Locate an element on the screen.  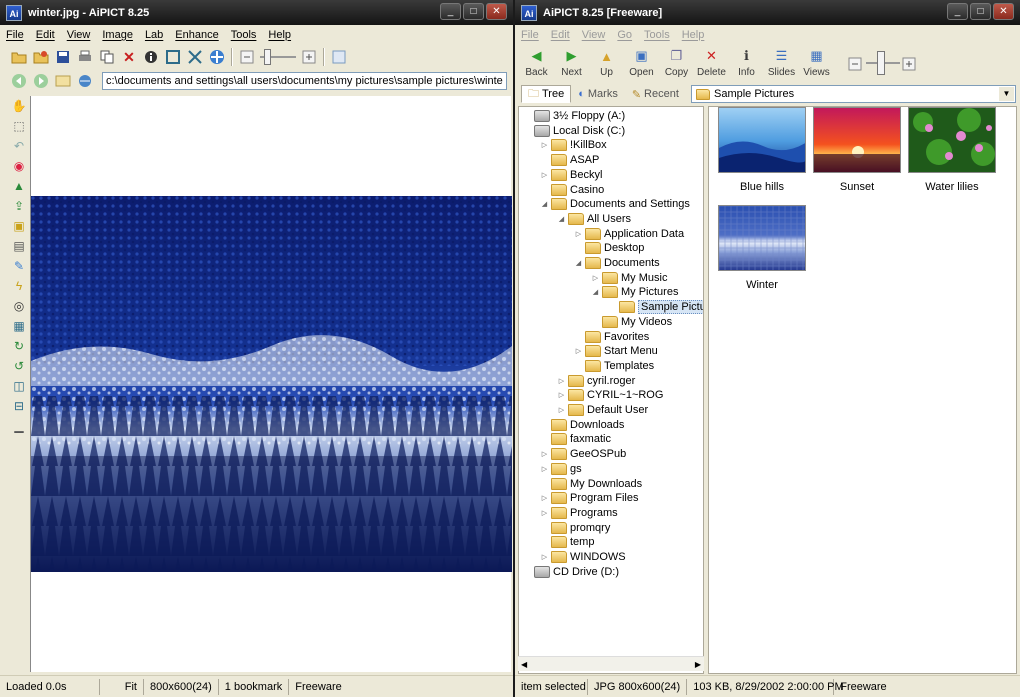
up-button: ▲ Up is located at coordinates (606, 62).